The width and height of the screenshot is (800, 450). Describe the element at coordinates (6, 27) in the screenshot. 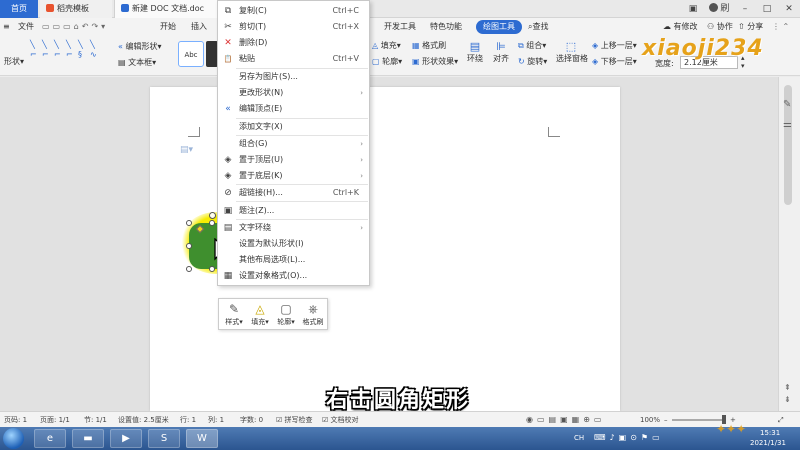

I see `menu-hamburger-icon: ≡` at that location.